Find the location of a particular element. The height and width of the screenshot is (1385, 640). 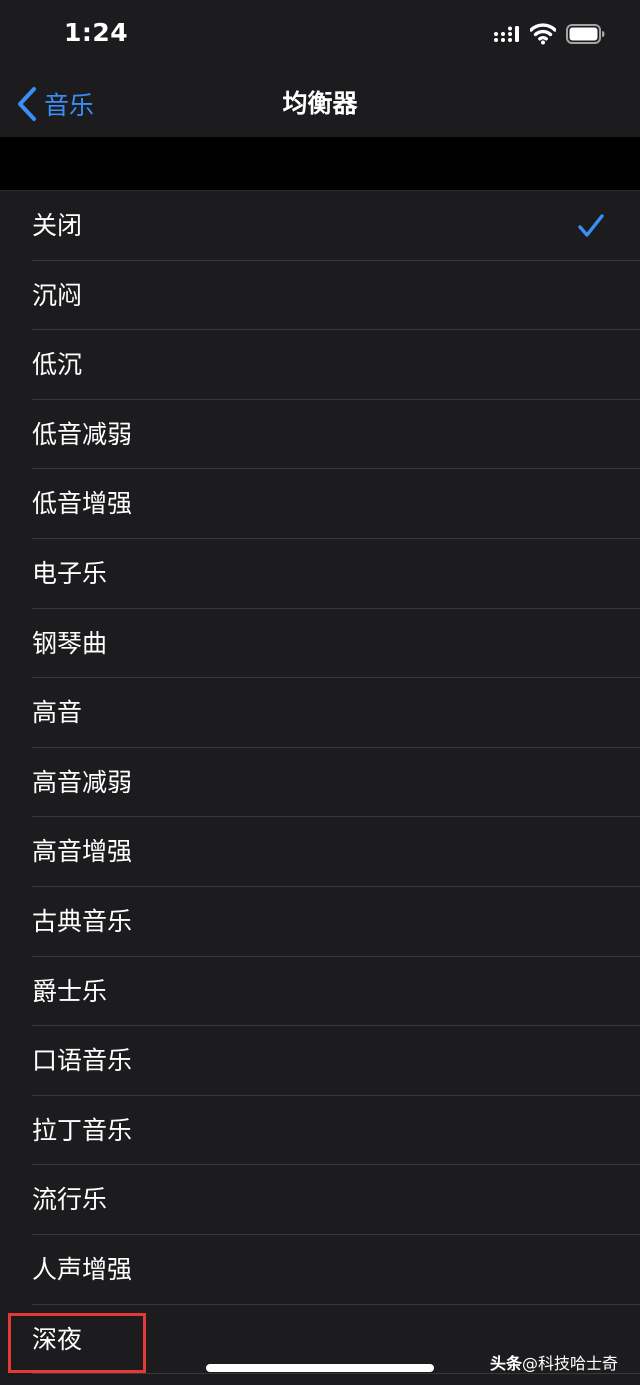

equalizer-option-label: 钢琴曲 is located at coordinates (70, 643).